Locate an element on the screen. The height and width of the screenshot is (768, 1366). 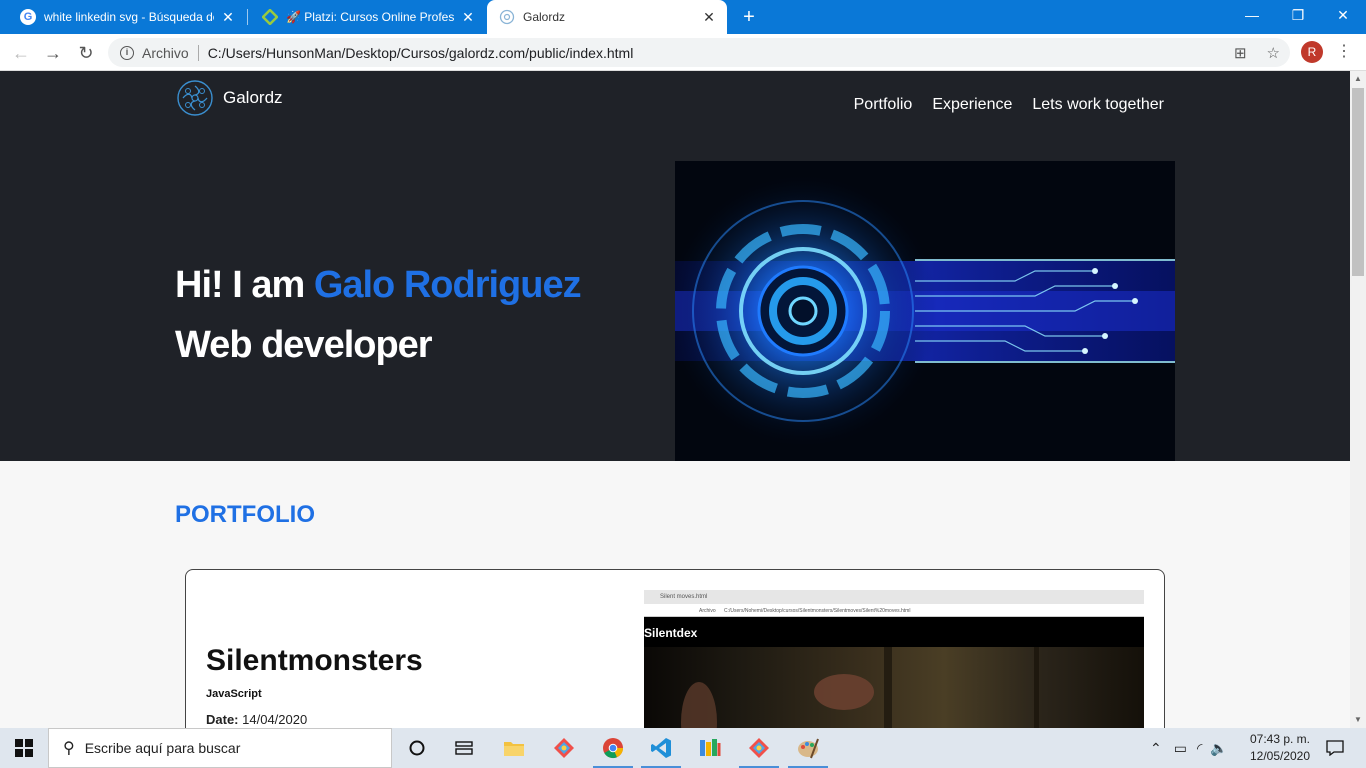
taskbar-search: ⚲ Escribe aquí para buscar is located at coordinates (220, 748).